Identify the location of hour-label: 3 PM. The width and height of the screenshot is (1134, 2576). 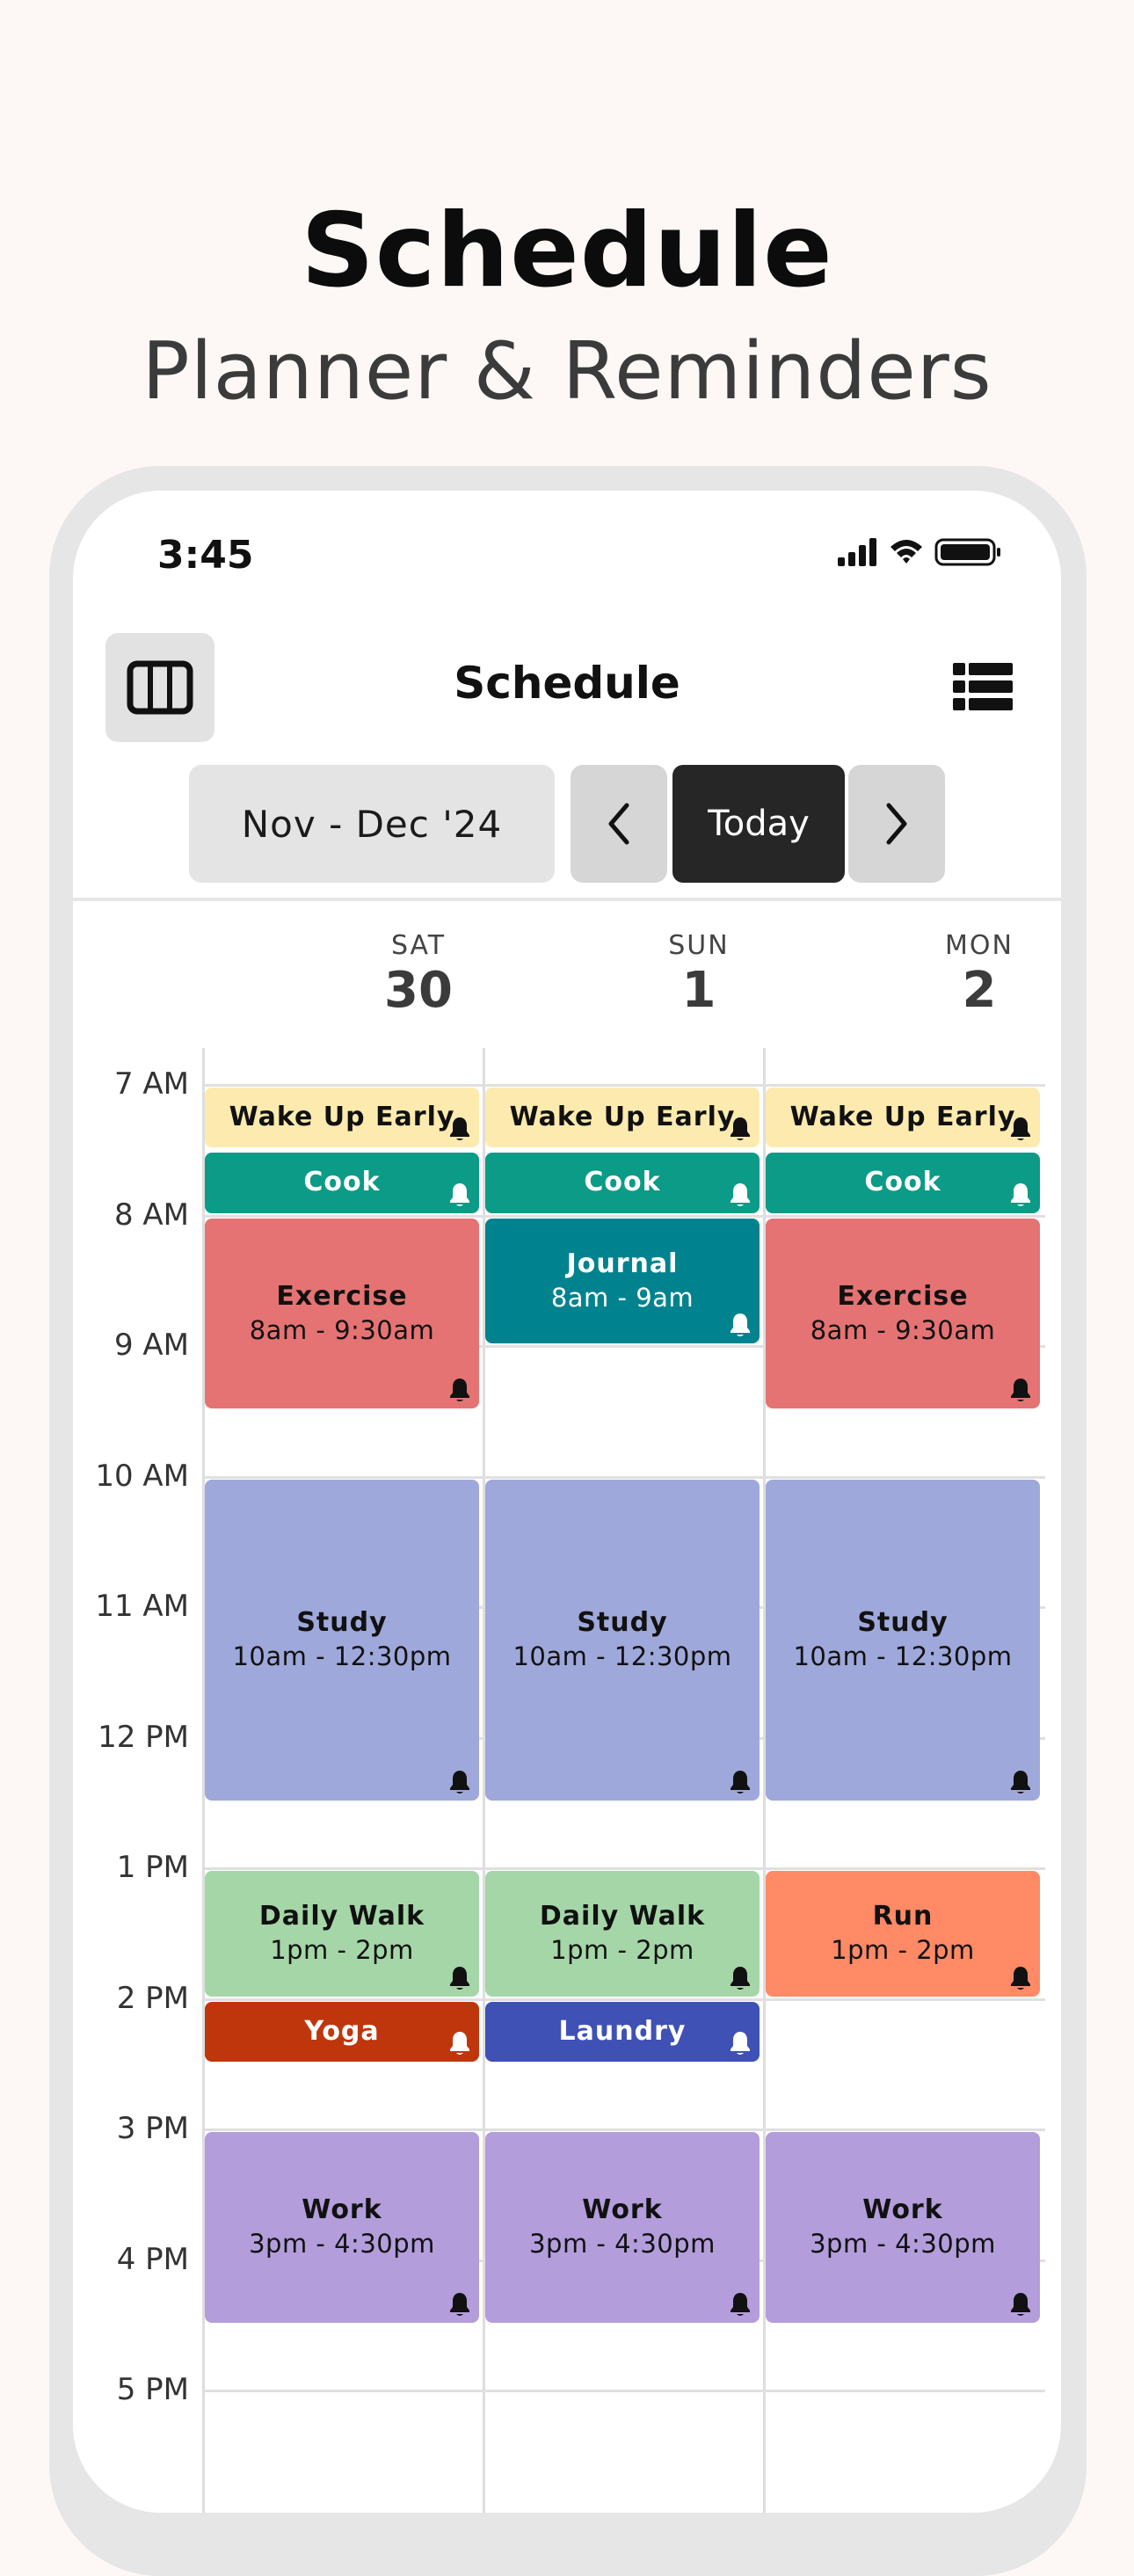
(153, 2128).